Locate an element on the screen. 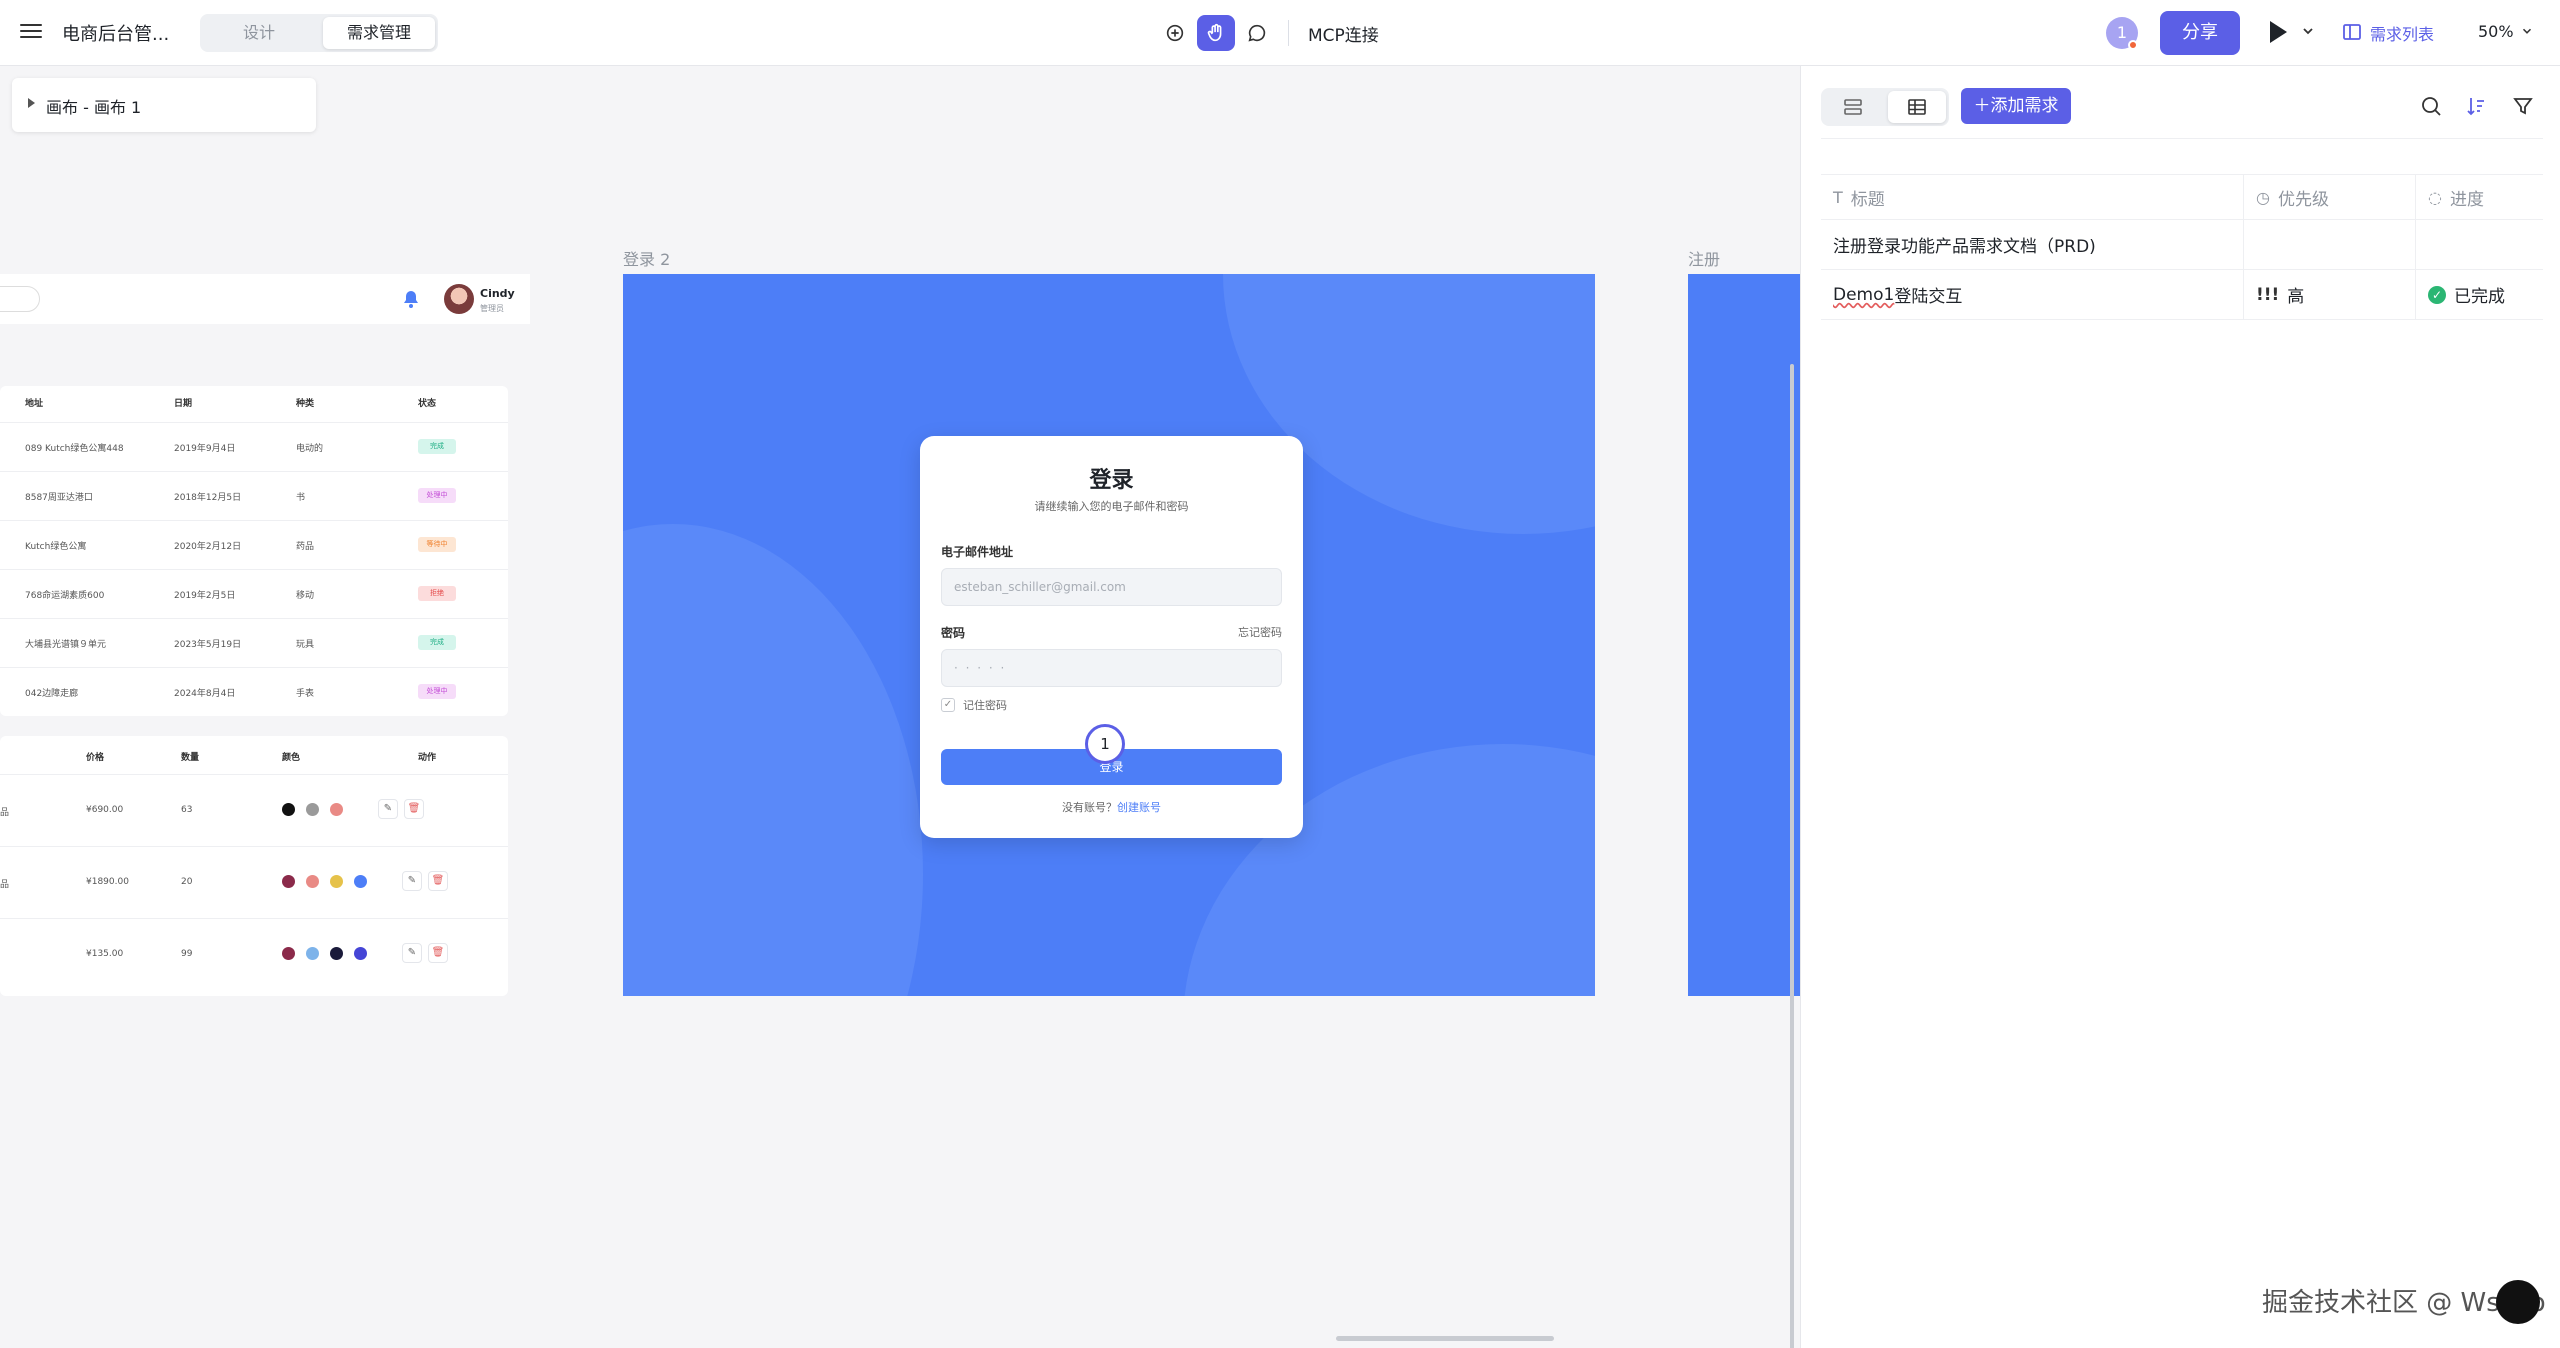 This screenshot has width=2560, height=1348. status-badge: 完成 is located at coordinates (437, 642).